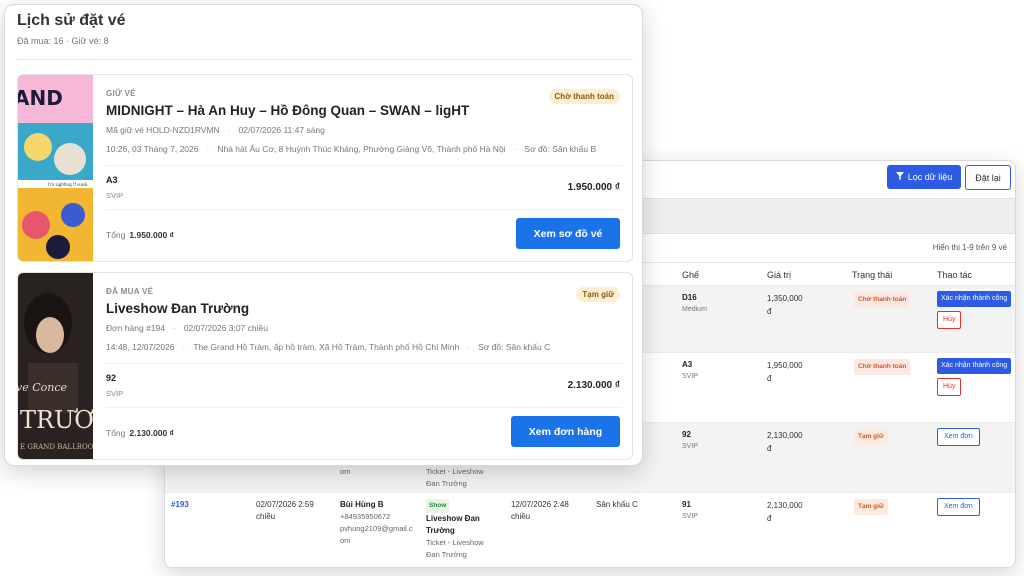 This screenshot has height=576, width=1024. Describe the element at coordinates (955, 275) in the screenshot. I see `col-actions: Thao tác` at that location.